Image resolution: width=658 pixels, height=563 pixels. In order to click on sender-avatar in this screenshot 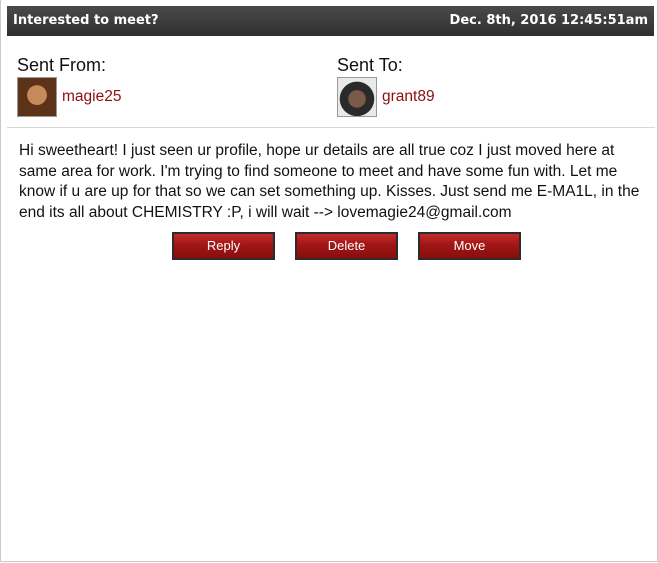, I will do `click(37, 97)`.